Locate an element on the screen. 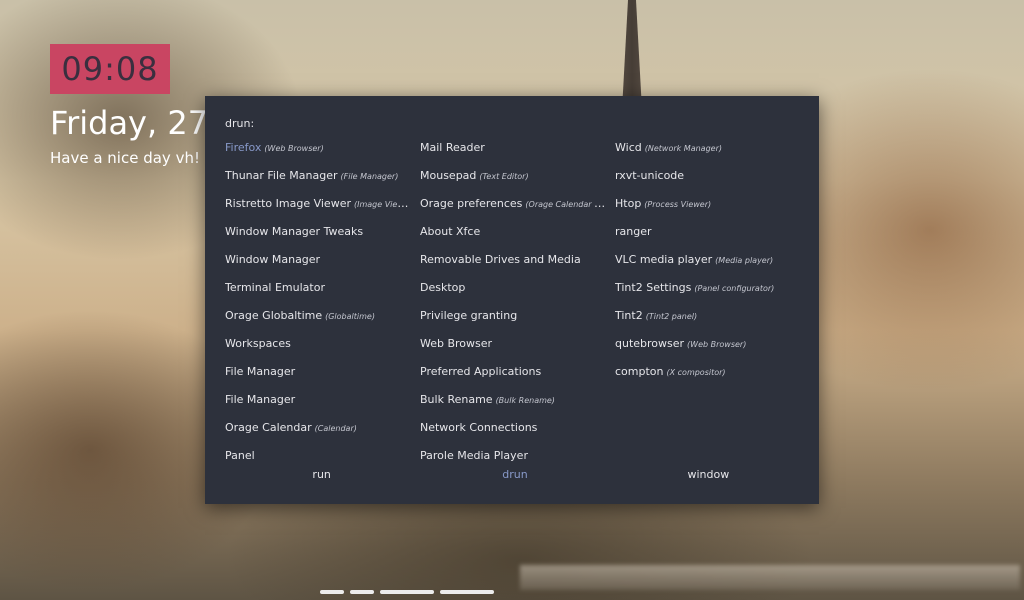 The height and width of the screenshot is (600, 1024). app-name: Mousepad is located at coordinates (448, 175).